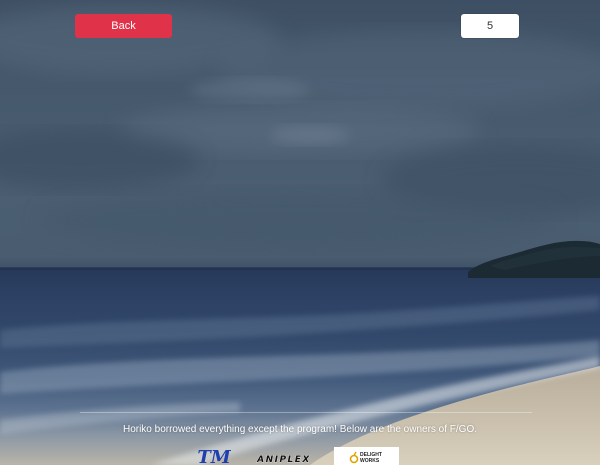  What do you see at coordinates (490, 26) in the screenshot?
I see `count-display: 5` at bounding box center [490, 26].